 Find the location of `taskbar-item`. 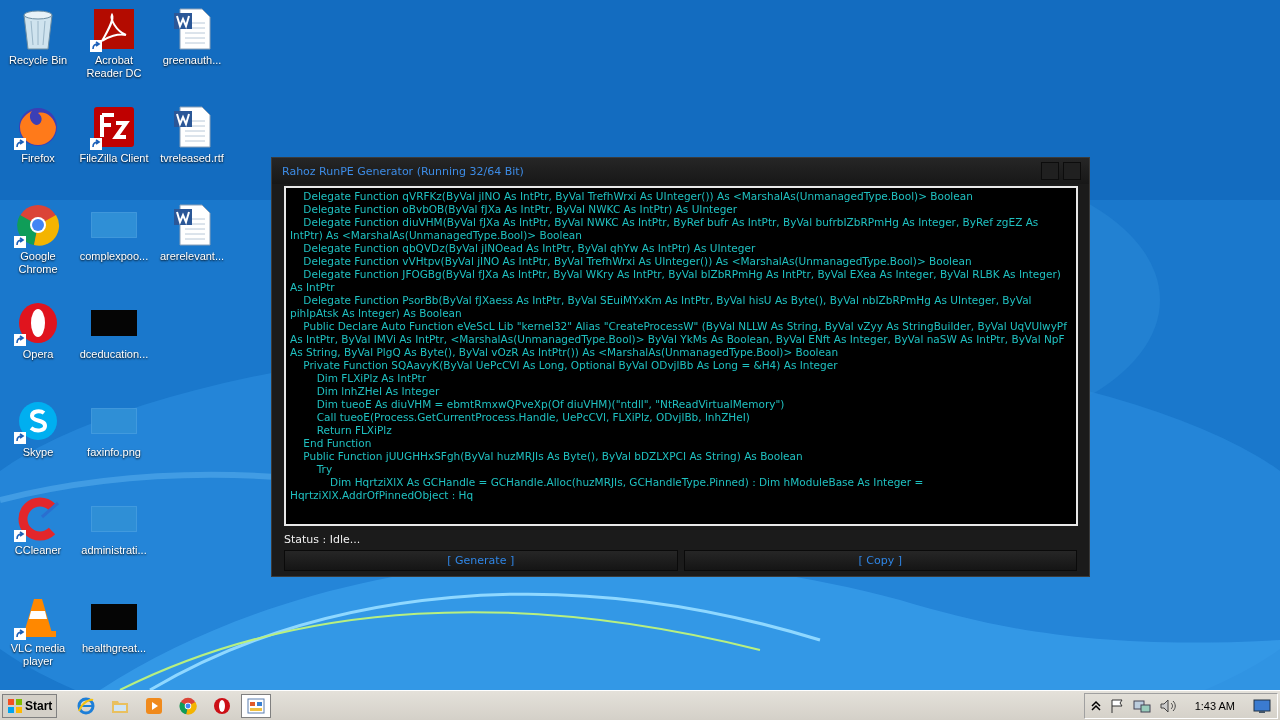

taskbar-item is located at coordinates (256, 705).